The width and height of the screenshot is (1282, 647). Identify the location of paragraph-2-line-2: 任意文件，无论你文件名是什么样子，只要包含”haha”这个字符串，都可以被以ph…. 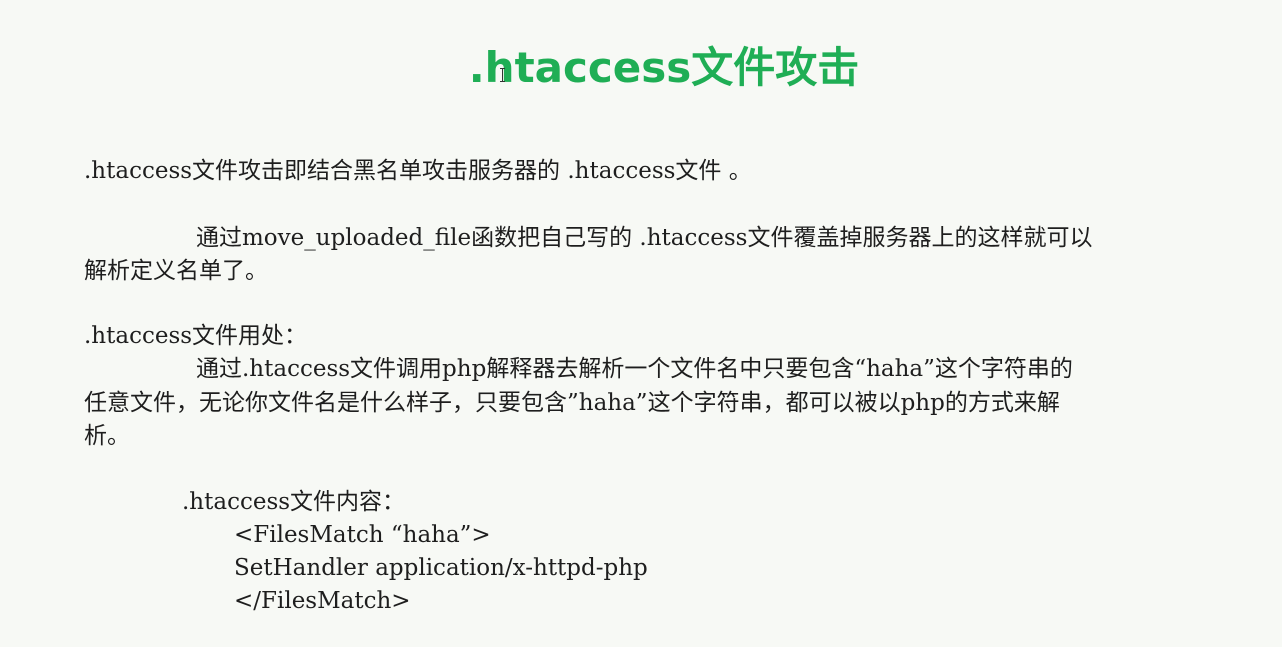
(572, 403).